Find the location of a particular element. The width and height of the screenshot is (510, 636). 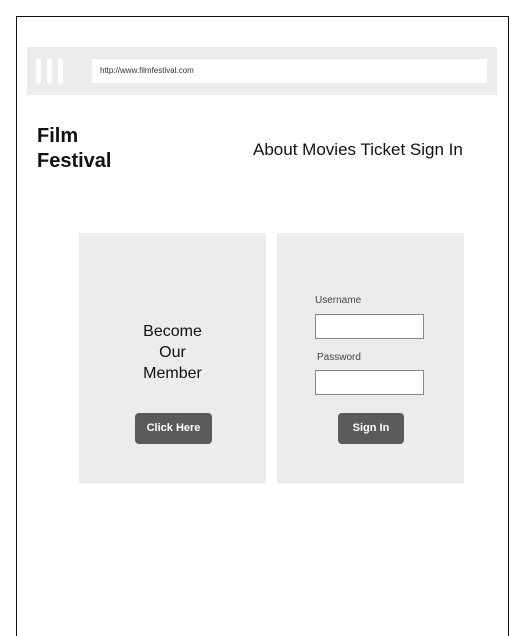

logo-line-1: Film is located at coordinates (58, 136).